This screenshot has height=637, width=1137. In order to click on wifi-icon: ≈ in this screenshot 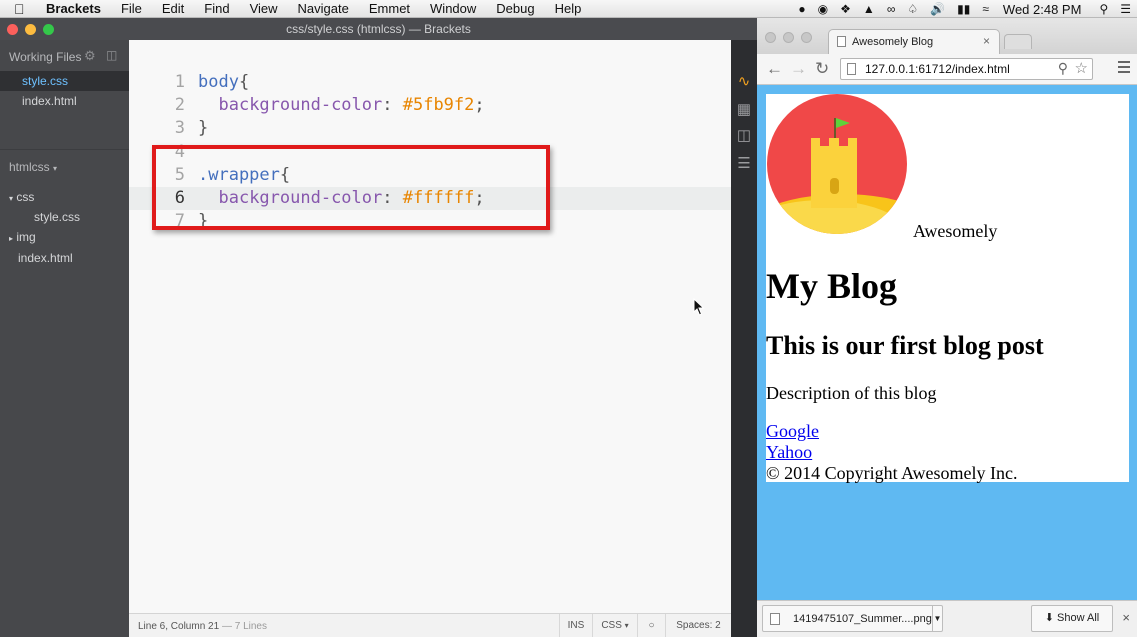, I will do `click(985, 9)`.